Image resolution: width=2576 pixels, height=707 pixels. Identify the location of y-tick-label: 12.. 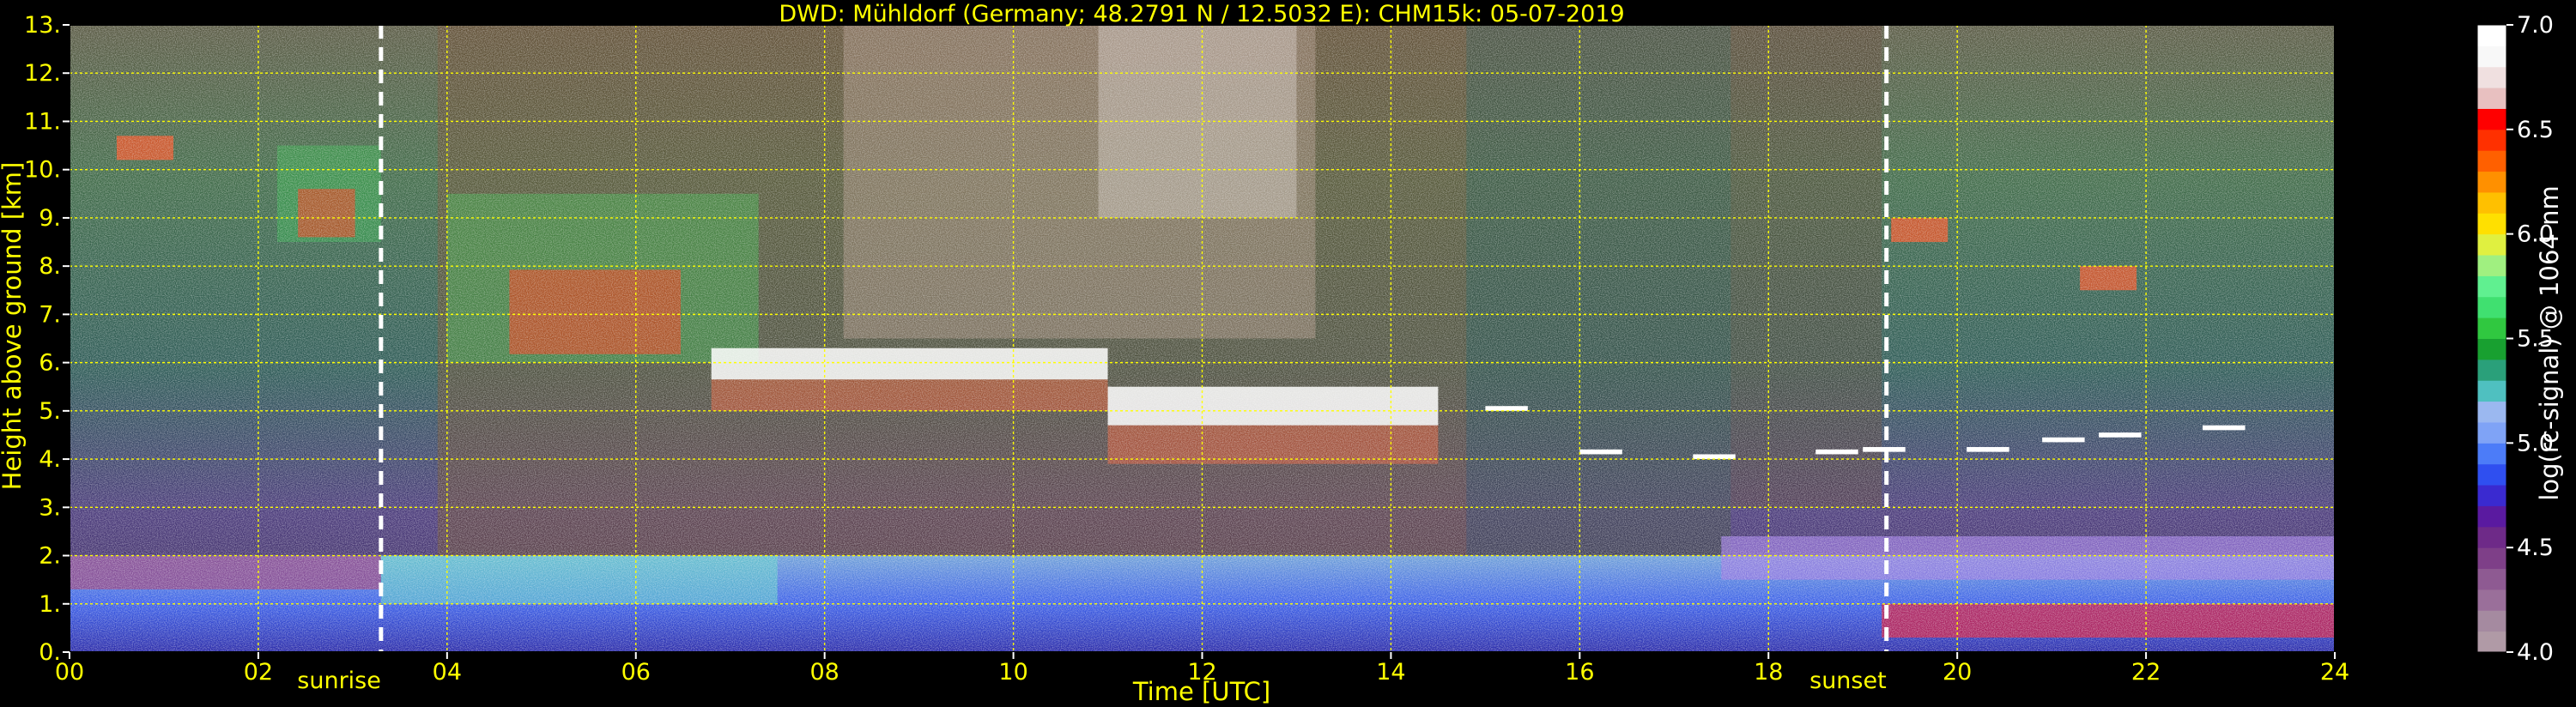
(42, 74).